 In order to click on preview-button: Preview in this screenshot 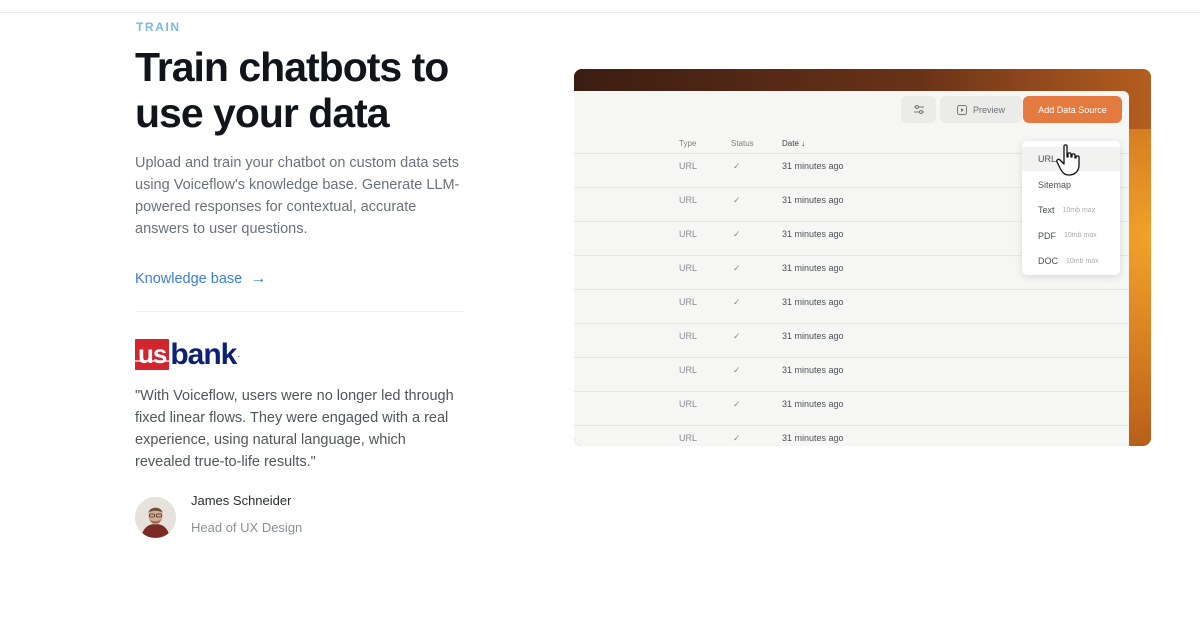, I will do `click(981, 109)`.